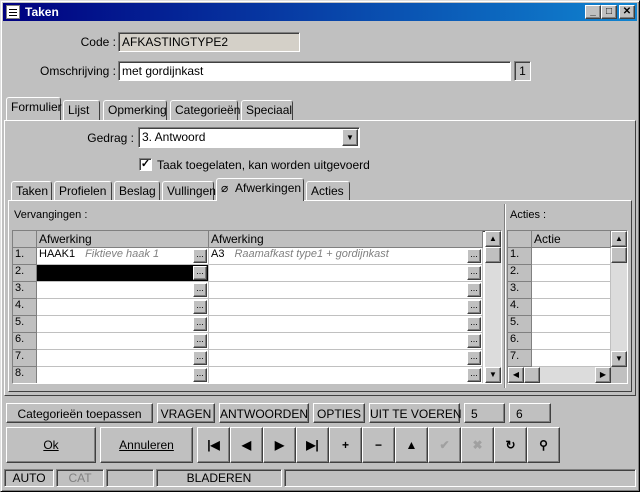 The image size is (640, 492). Describe the element at coordinates (83, 191) in the screenshot. I see `subtab-profielen: Profielen` at that location.